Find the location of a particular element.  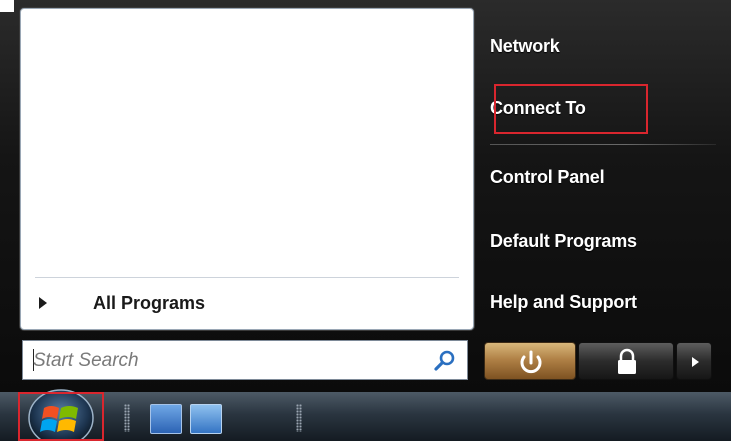

lock-icon is located at coordinates (627, 361).